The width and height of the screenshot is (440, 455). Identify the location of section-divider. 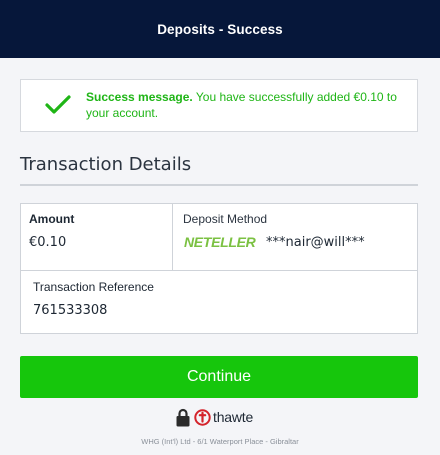
(219, 185).